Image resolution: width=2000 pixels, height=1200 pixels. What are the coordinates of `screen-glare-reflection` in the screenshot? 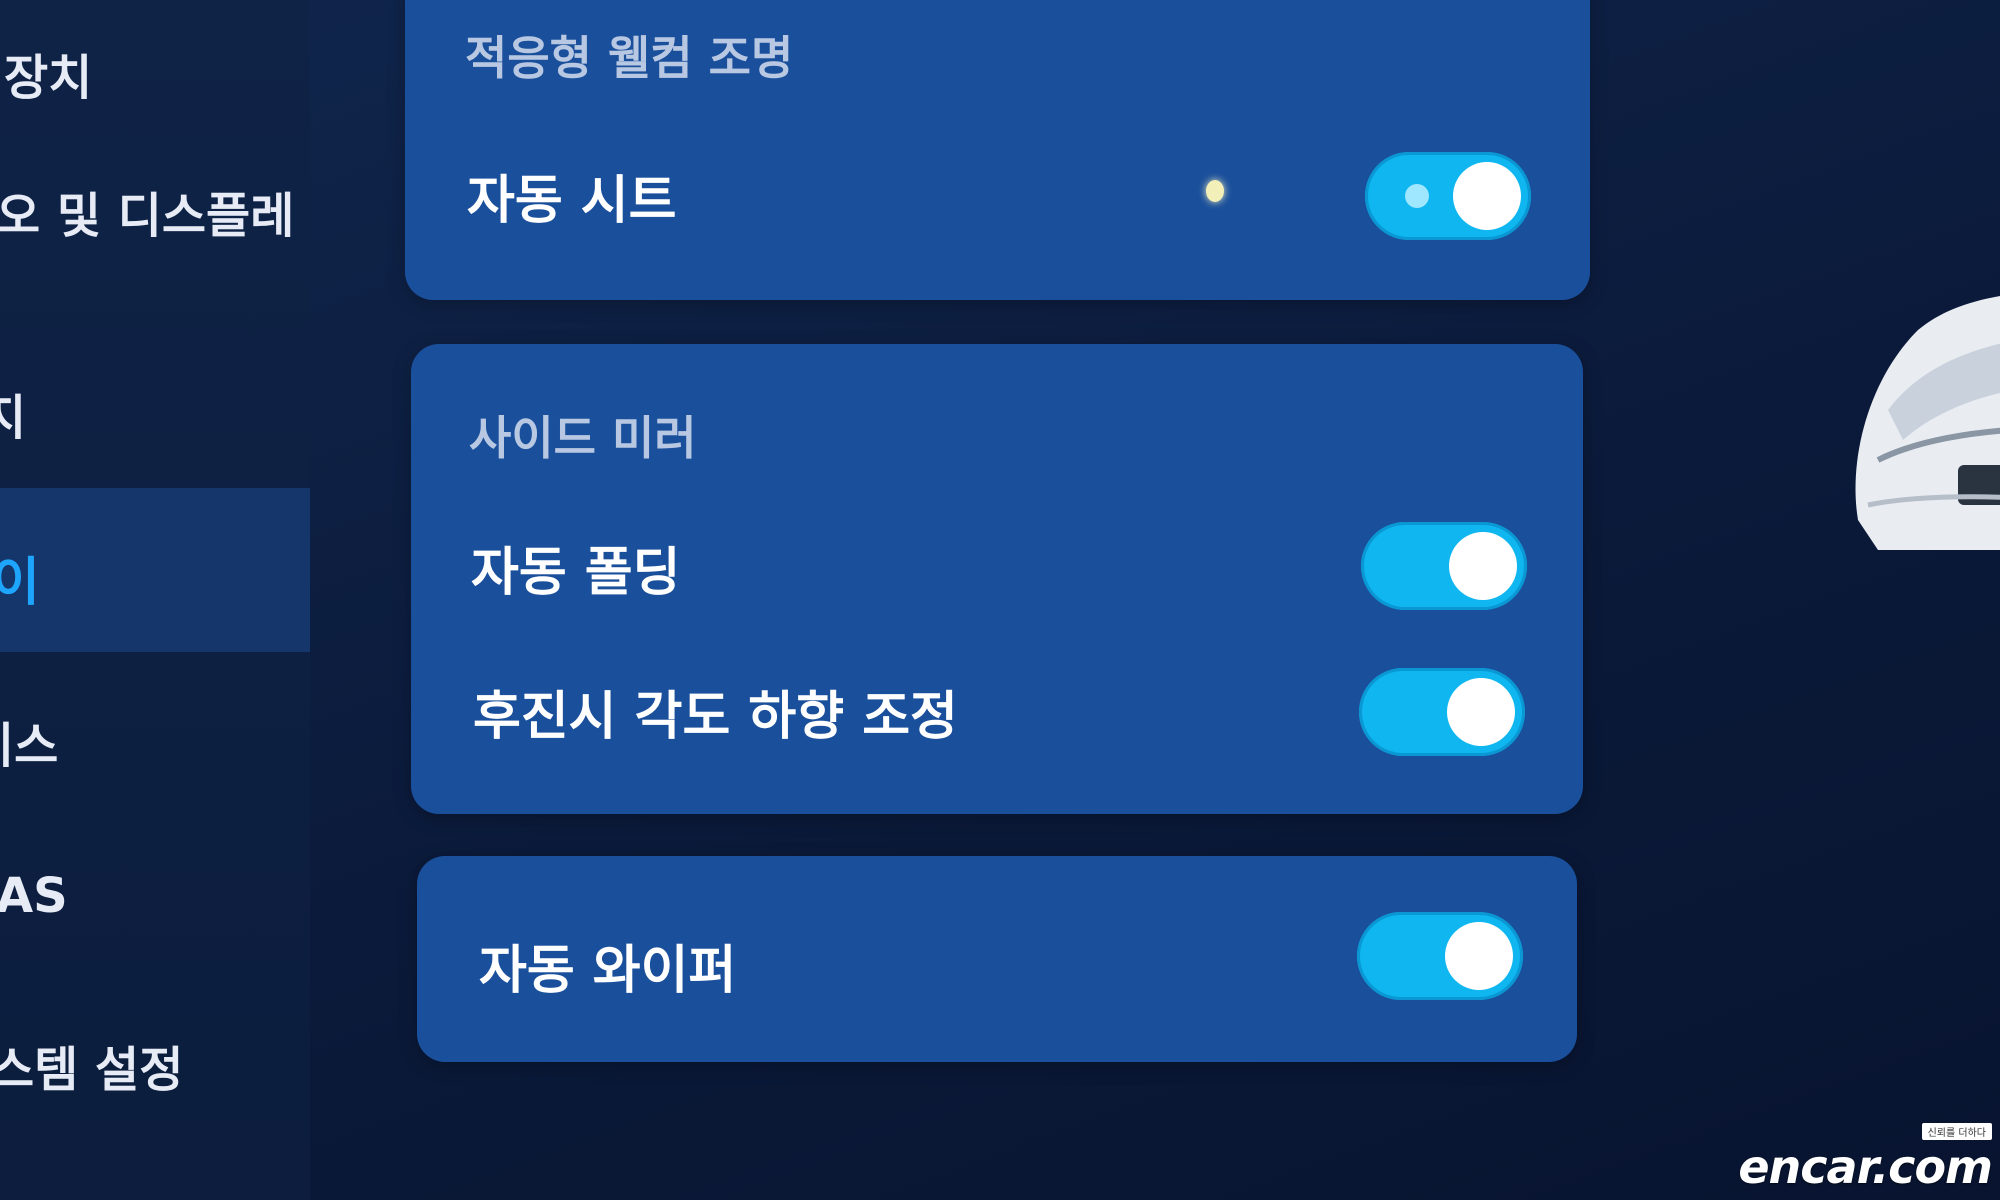 It's located at (1215, 191).